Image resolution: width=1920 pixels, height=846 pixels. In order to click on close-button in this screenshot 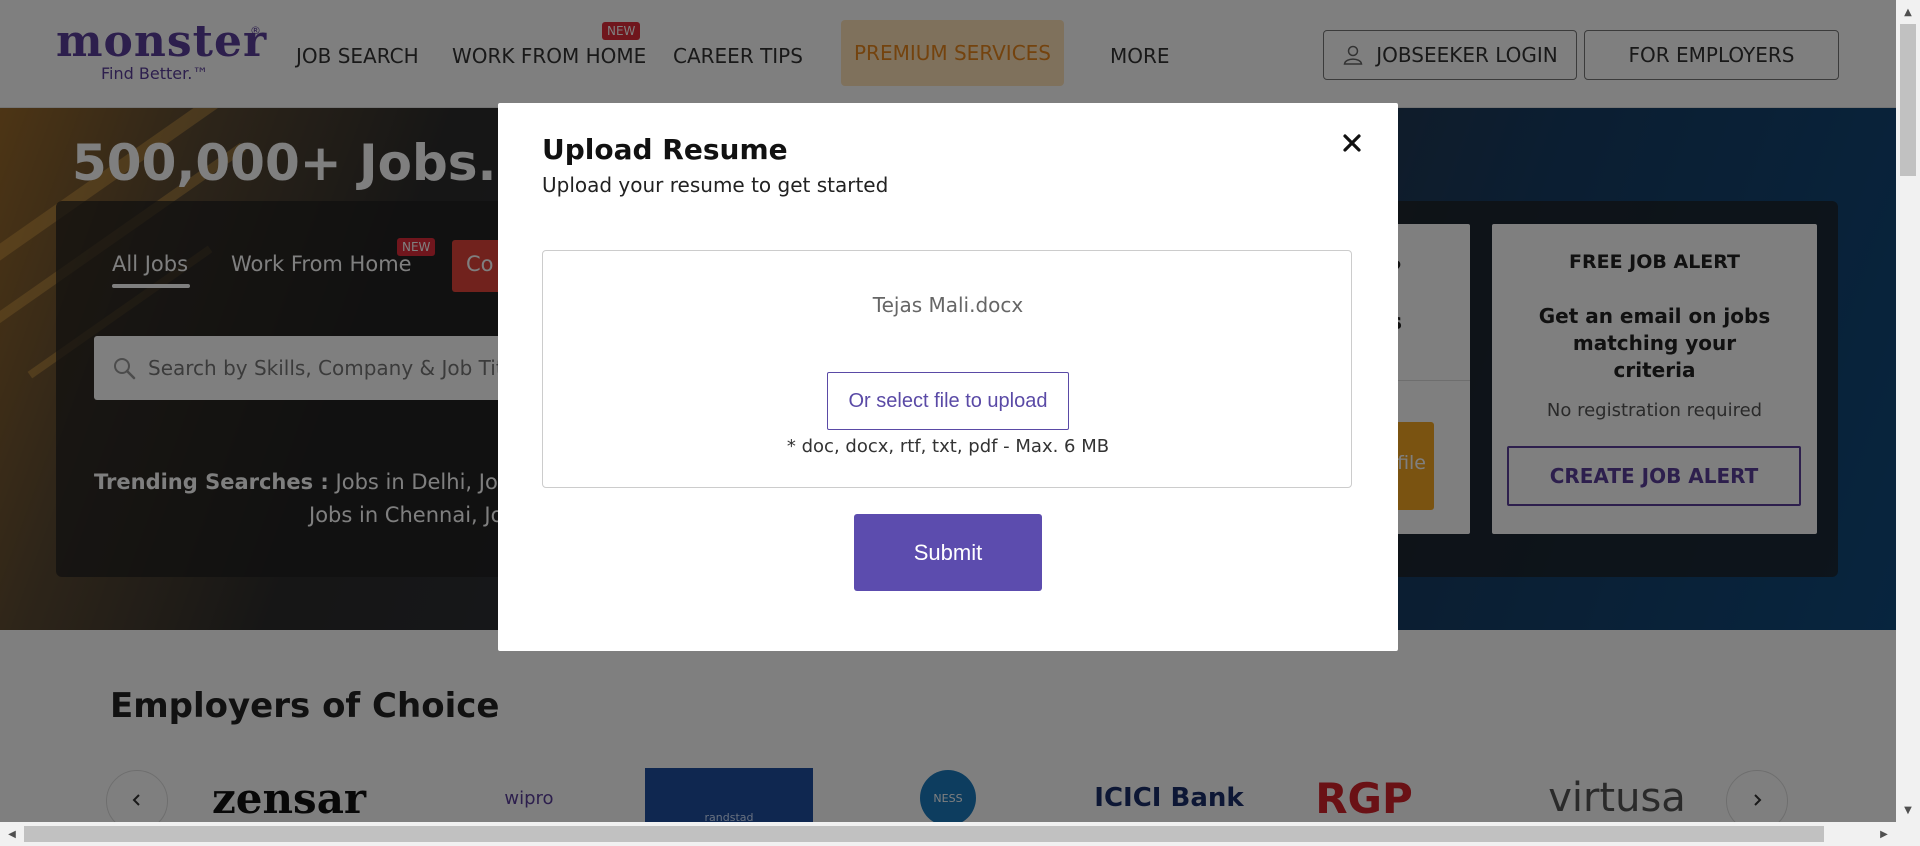, I will do `click(1352, 145)`.